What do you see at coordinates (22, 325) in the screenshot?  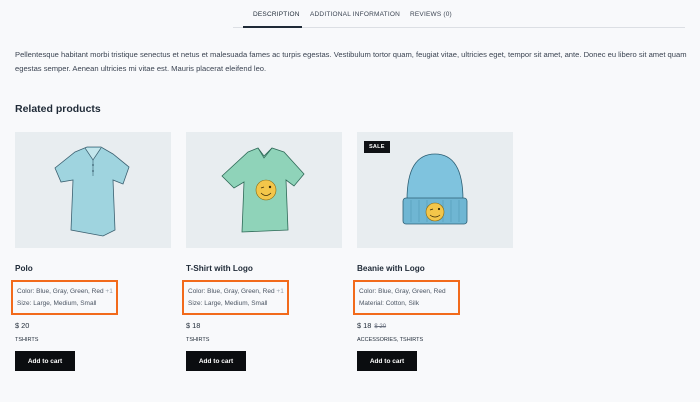 I see `product-price: $ 20` at bounding box center [22, 325].